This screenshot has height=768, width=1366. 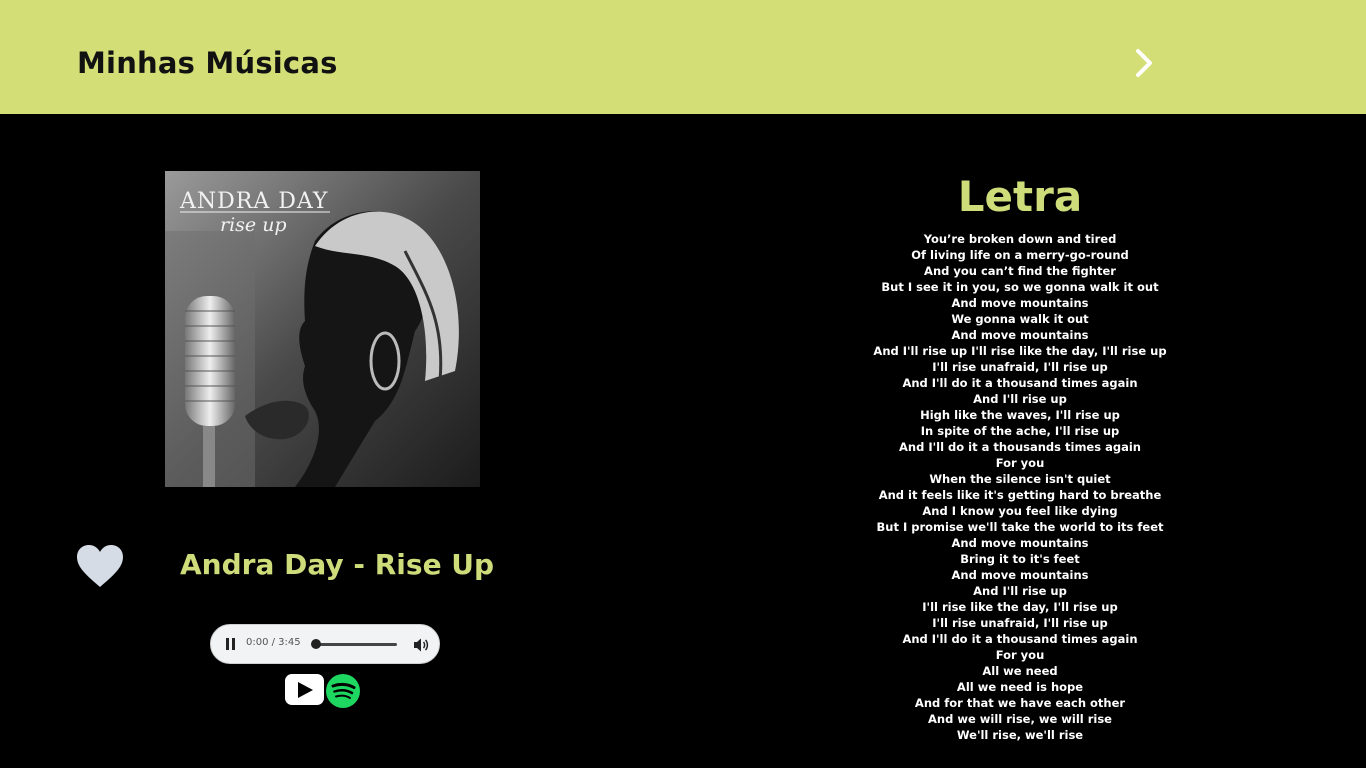 What do you see at coordinates (100, 566) in the screenshot?
I see `heart-icon` at bounding box center [100, 566].